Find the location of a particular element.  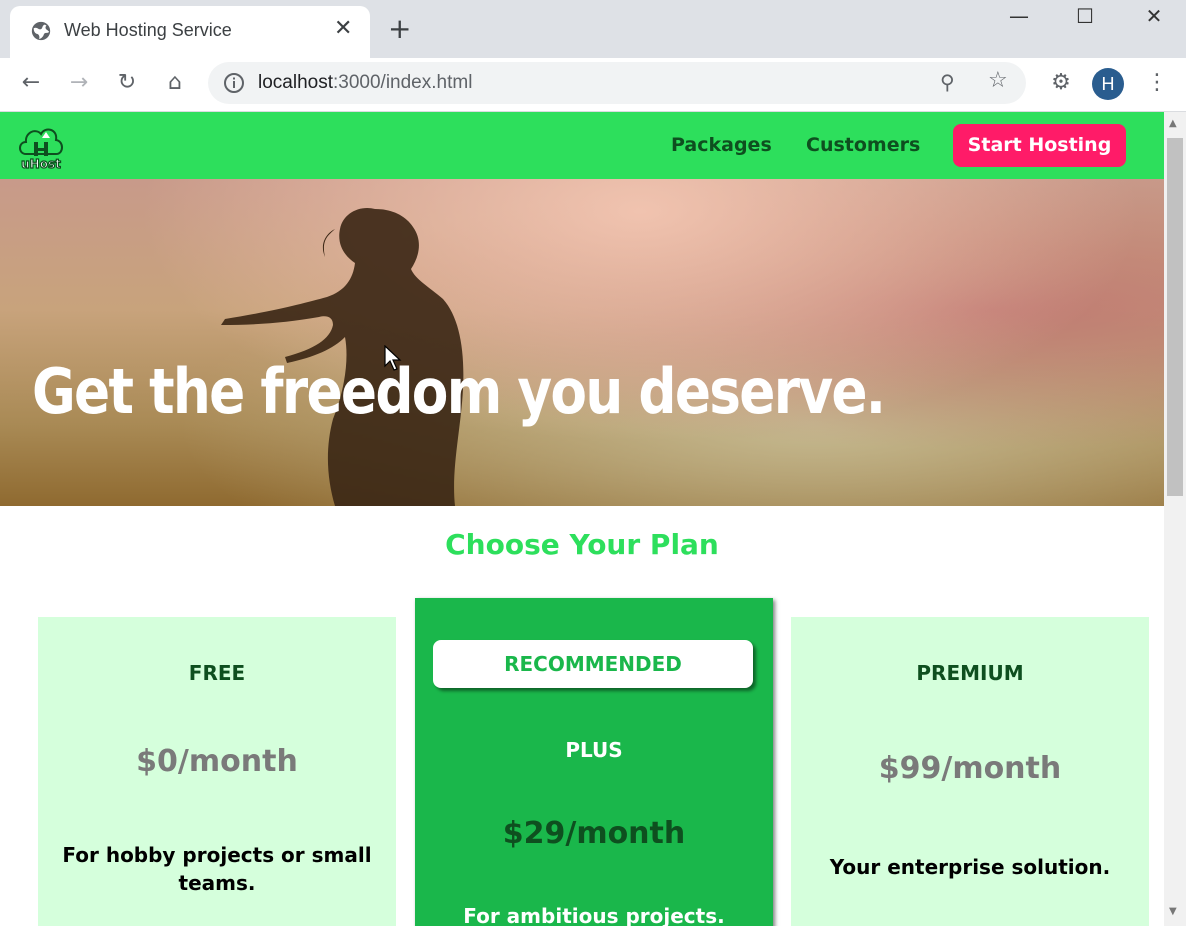

plan-name: FREE is located at coordinates (217, 673).